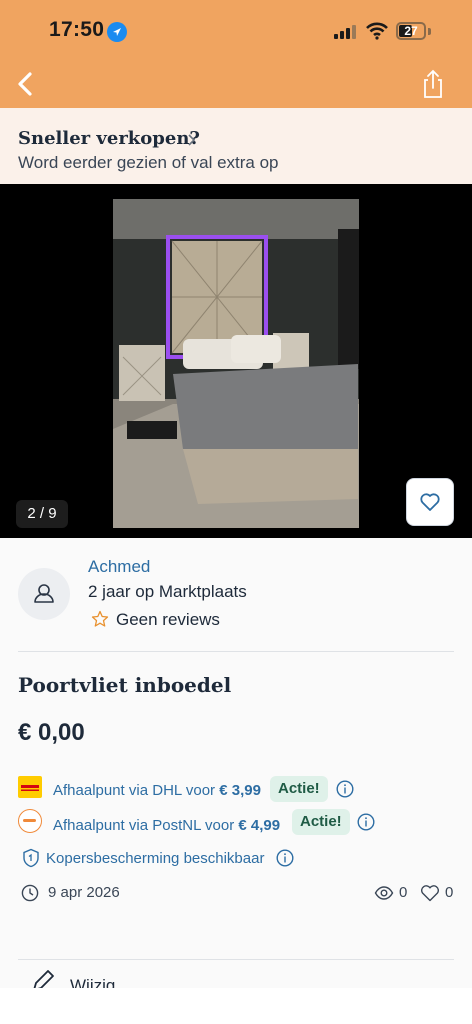 Image resolution: width=472 pixels, height=1024 pixels. Describe the element at coordinates (236, 31) in the screenshot. I see `status-bar: 17:50 27` at that location.